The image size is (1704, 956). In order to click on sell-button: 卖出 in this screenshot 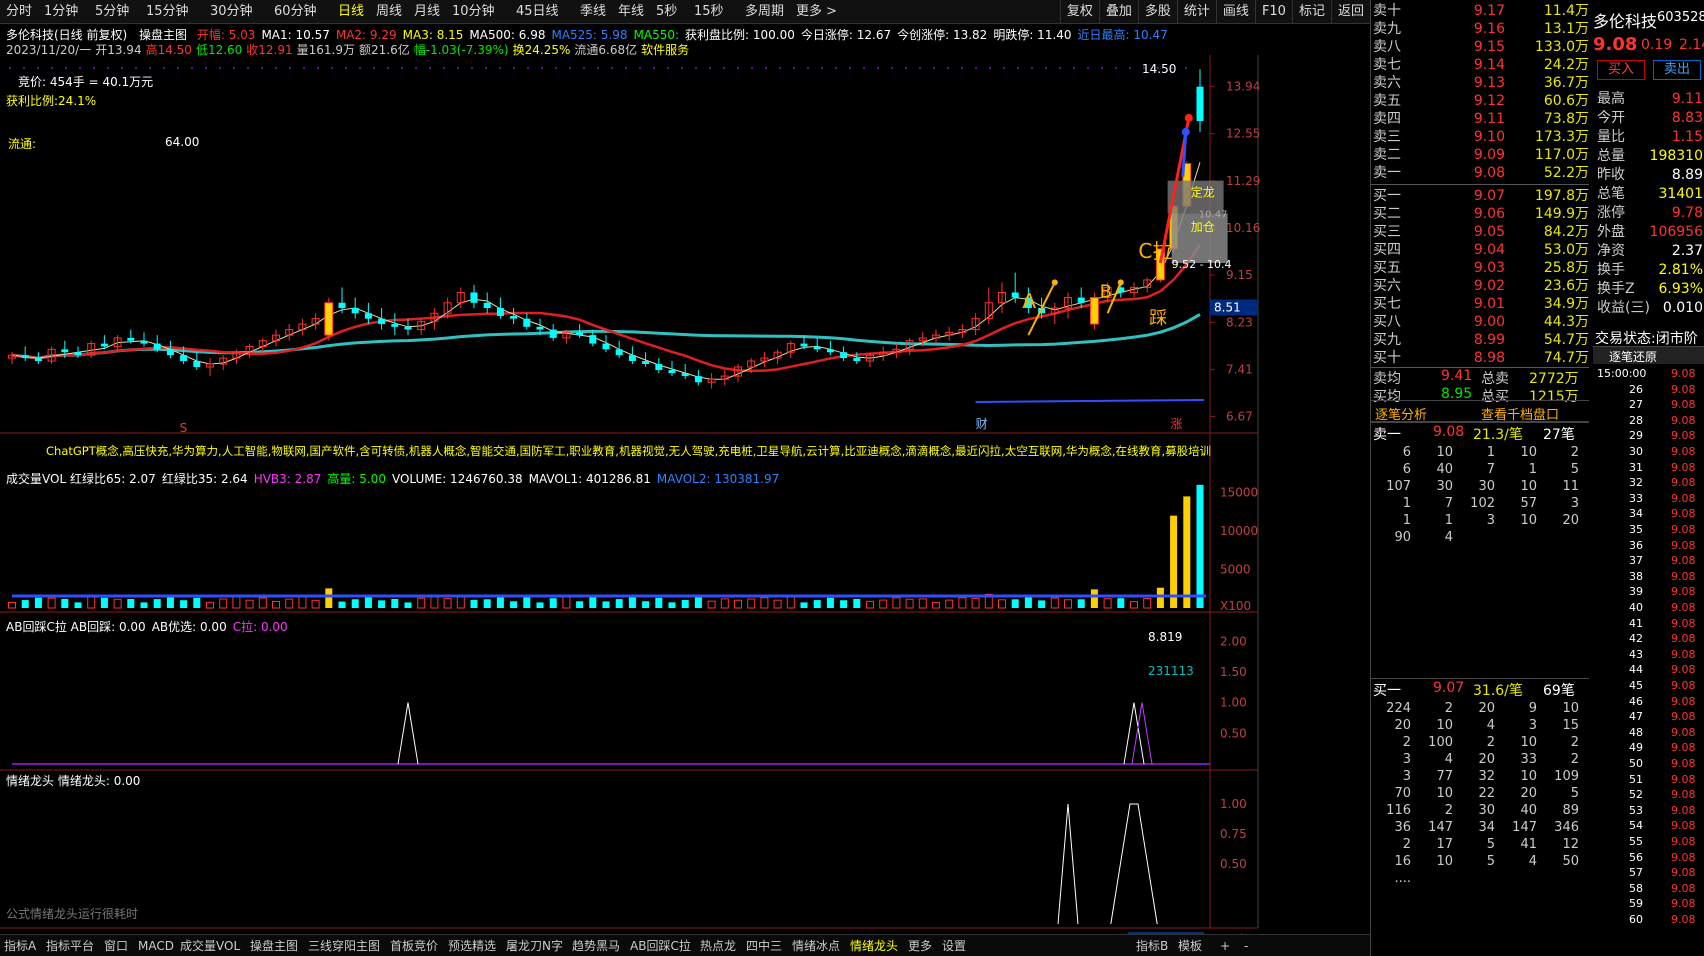, I will do `click(1677, 70)`.